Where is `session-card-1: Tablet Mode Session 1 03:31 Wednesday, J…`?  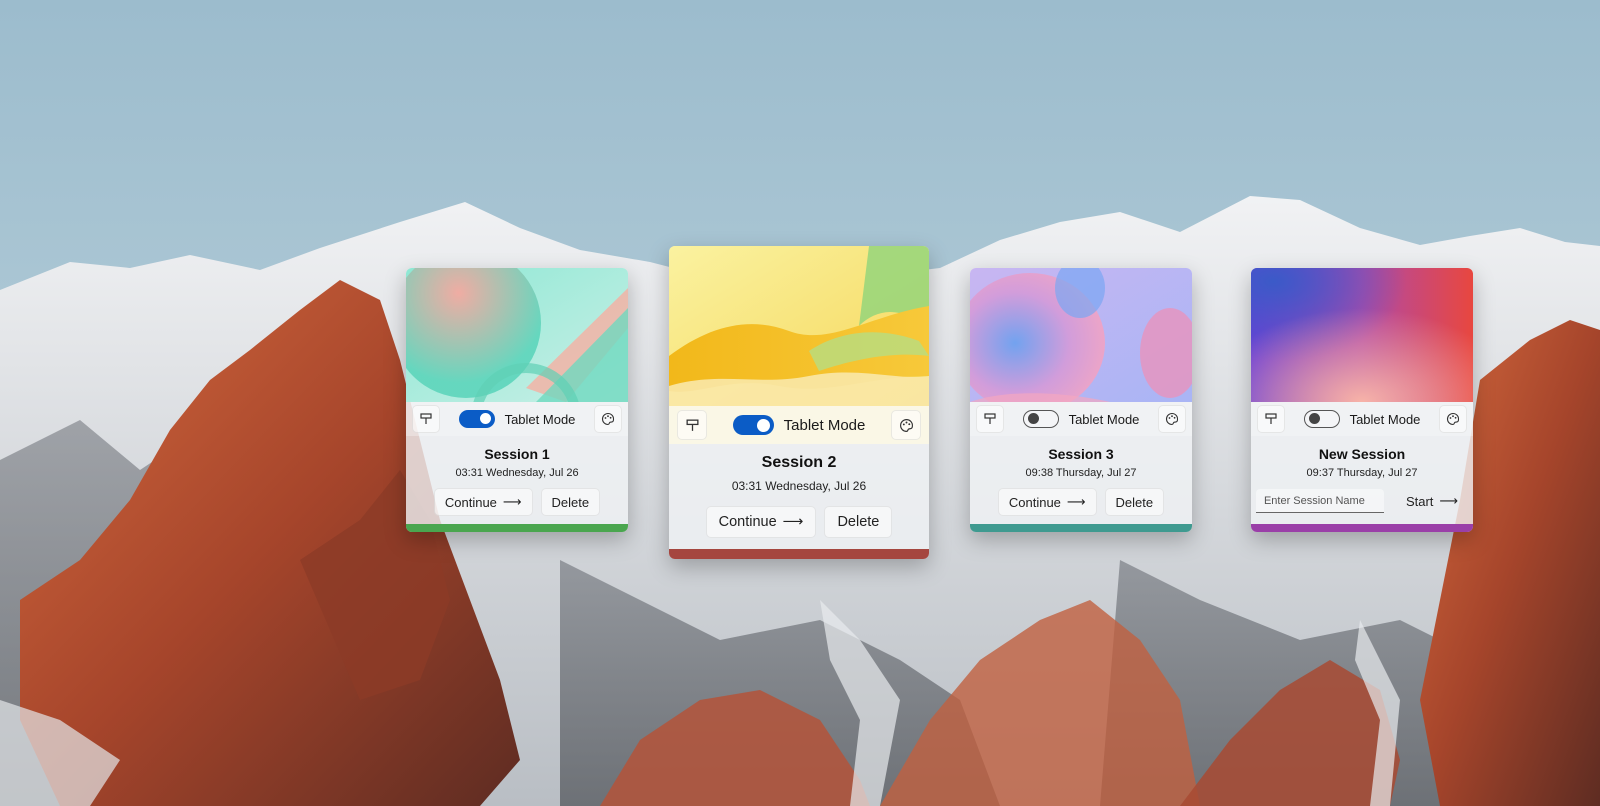 session-card-1: Tablet Mode Session 1 03:31 Wednesday, J… is located at coordinates (517, 400).